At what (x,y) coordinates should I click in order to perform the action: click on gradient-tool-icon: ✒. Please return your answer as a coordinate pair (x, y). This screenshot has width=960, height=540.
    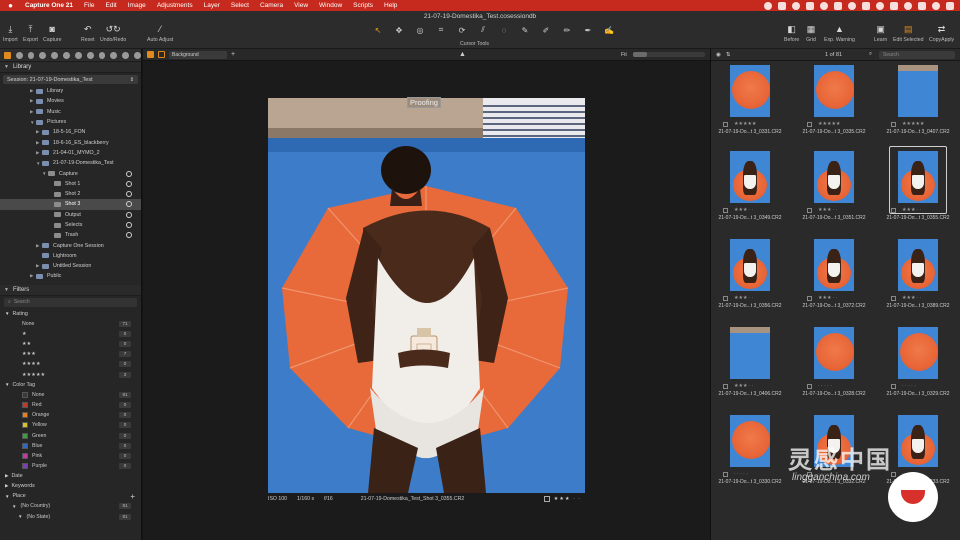
    Looking at the image, I should click on (588, 30).